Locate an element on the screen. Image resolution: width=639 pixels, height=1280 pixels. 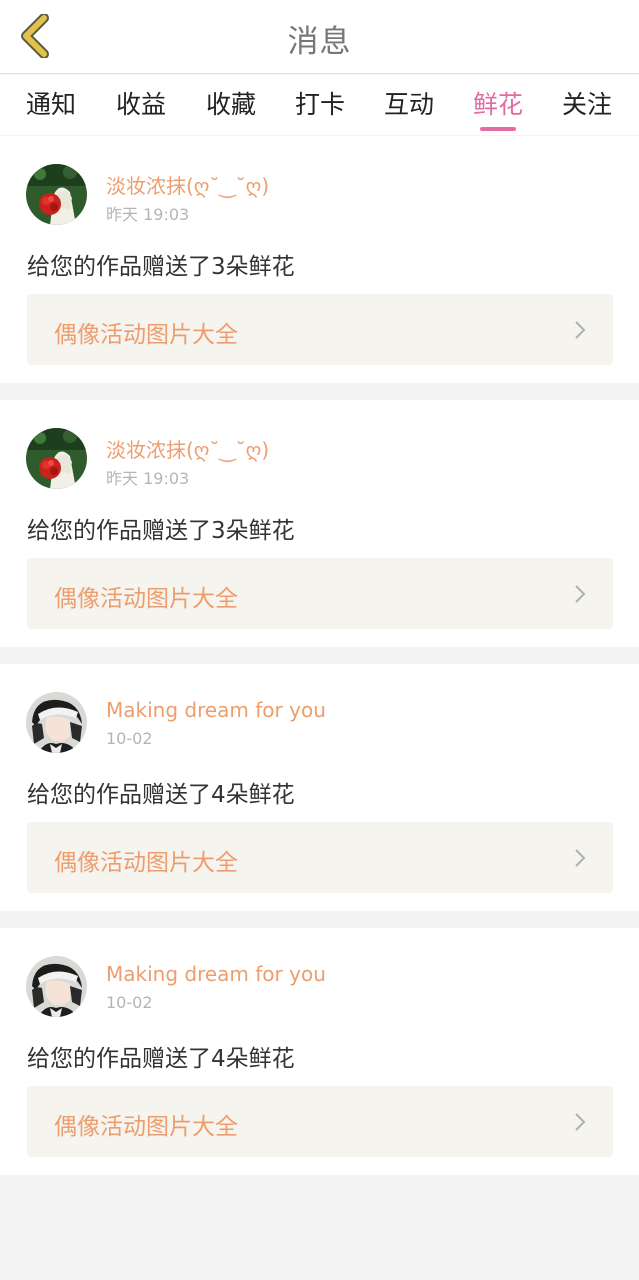
tab-favorites: 收藏 is located at coordinates (231, 108).